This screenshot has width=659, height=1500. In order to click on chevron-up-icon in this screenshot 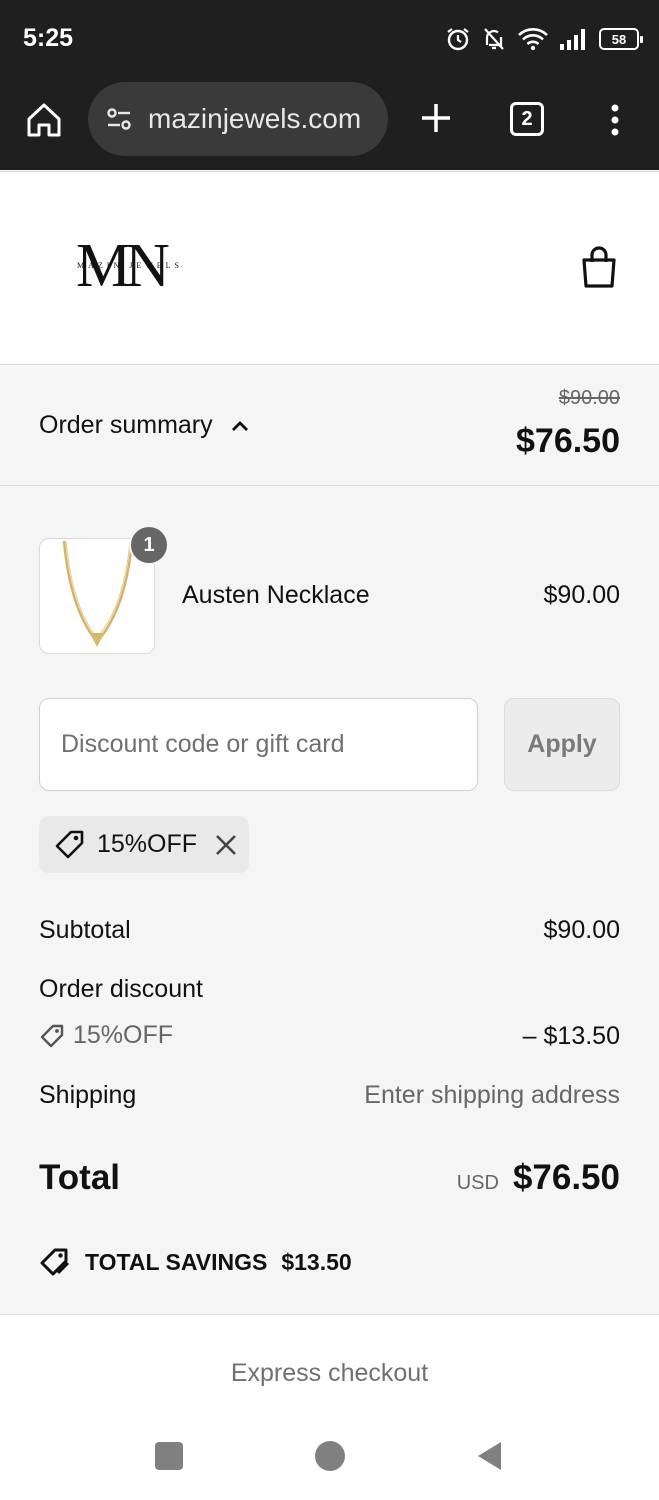, I will do `click(240, 426)`.